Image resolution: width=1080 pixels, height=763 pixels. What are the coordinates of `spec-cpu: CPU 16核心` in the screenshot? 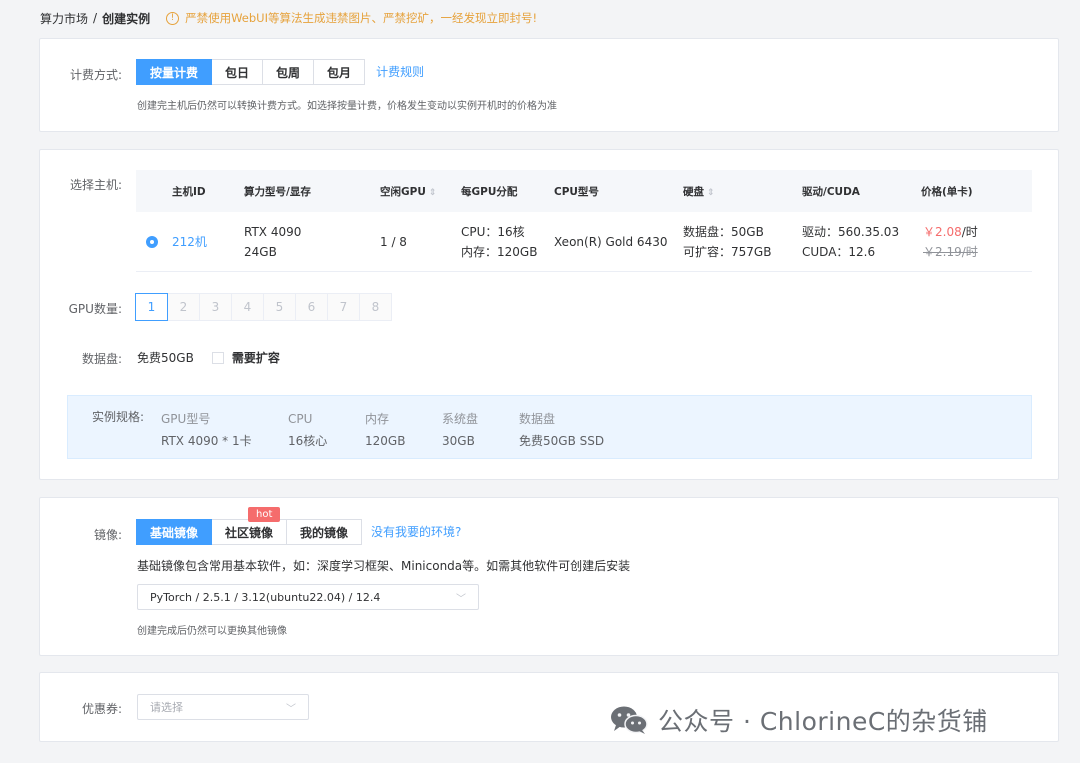 It's located at (307, 430).